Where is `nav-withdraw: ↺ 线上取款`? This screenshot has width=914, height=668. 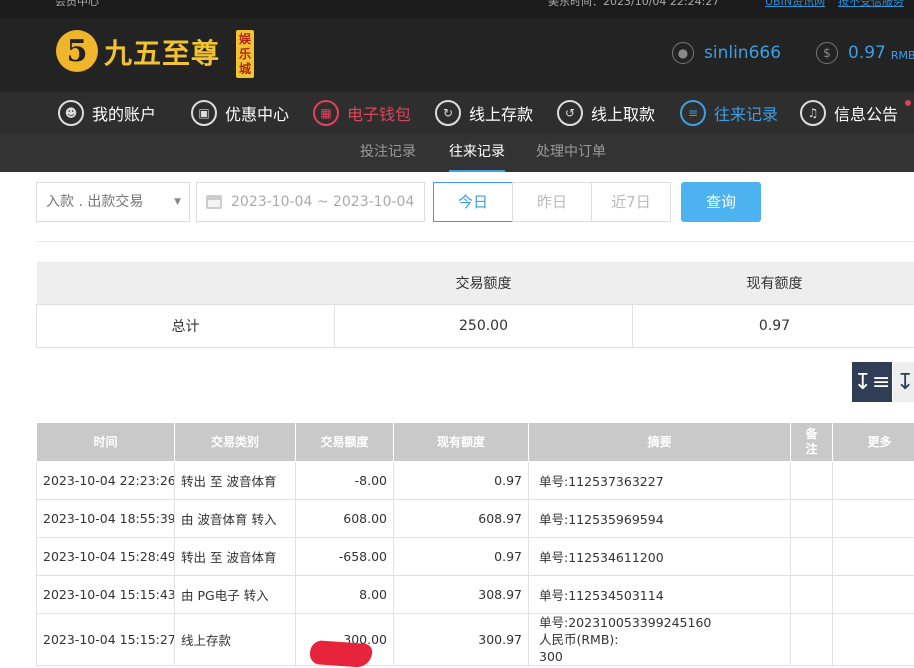 nav-withdraw: ↺ 线上取款 is located at coordinates (606, 113).